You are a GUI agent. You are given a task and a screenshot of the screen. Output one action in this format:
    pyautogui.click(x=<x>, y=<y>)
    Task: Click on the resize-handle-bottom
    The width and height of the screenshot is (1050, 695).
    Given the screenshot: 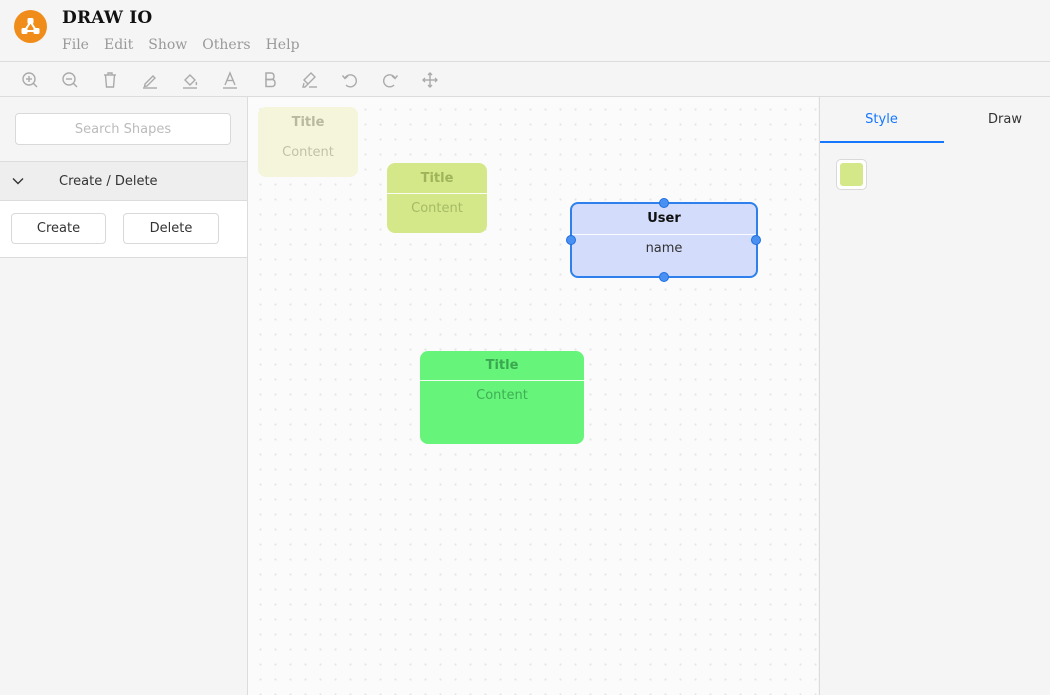 What is the action you would take?
    pyautogui.click(x=664, y=277)
    